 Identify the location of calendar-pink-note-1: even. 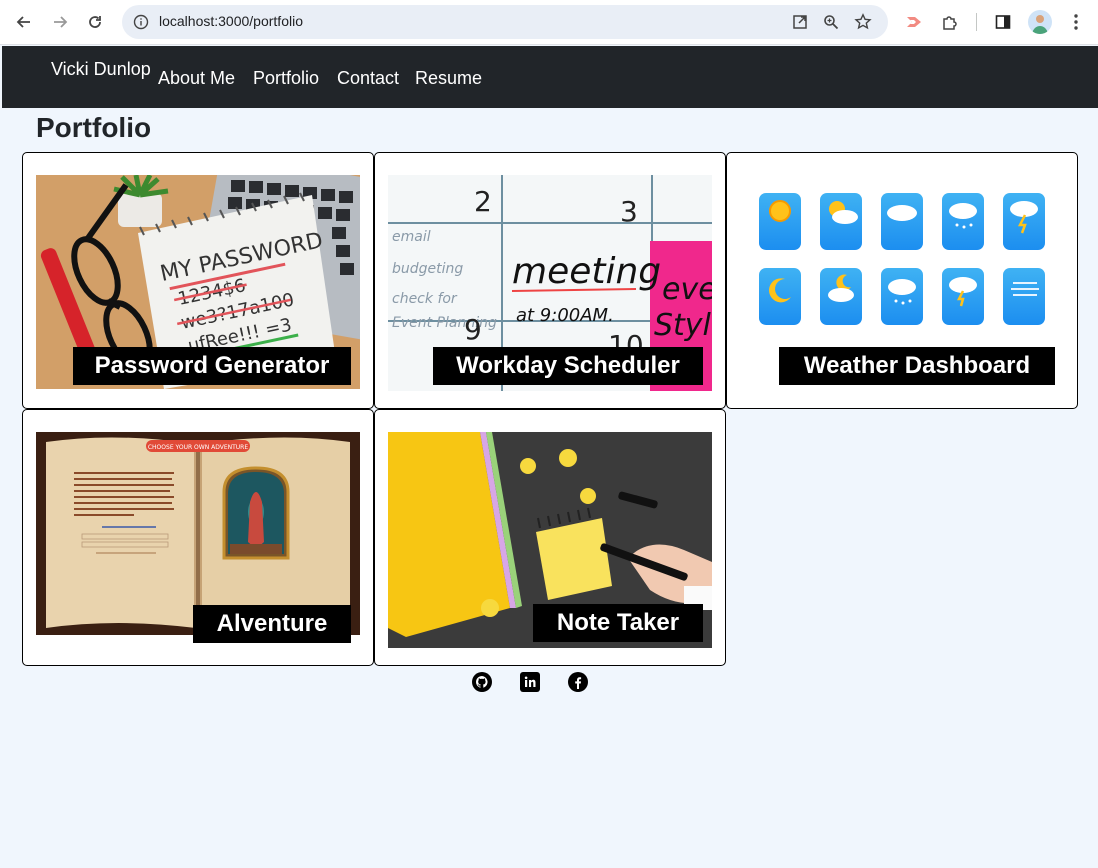
(687, 289).